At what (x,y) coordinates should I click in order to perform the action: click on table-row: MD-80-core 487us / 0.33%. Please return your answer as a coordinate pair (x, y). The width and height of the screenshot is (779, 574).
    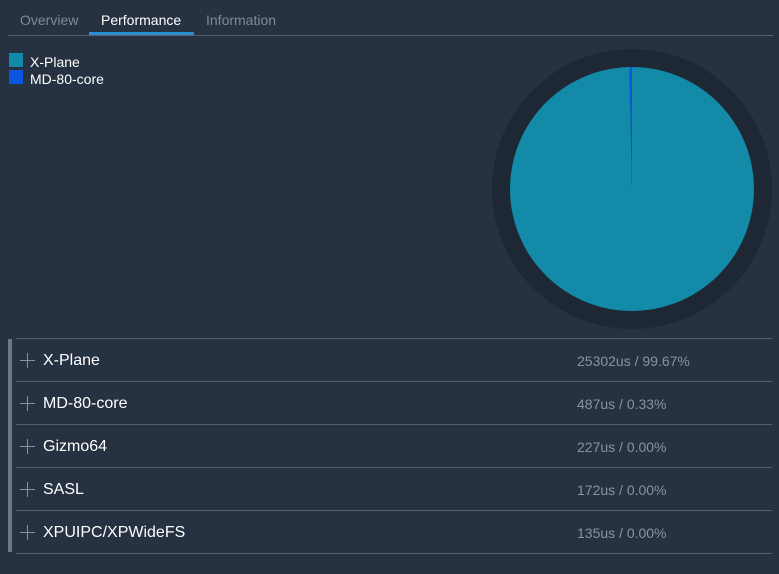
    Looking at the image, I should click on (394, 402).